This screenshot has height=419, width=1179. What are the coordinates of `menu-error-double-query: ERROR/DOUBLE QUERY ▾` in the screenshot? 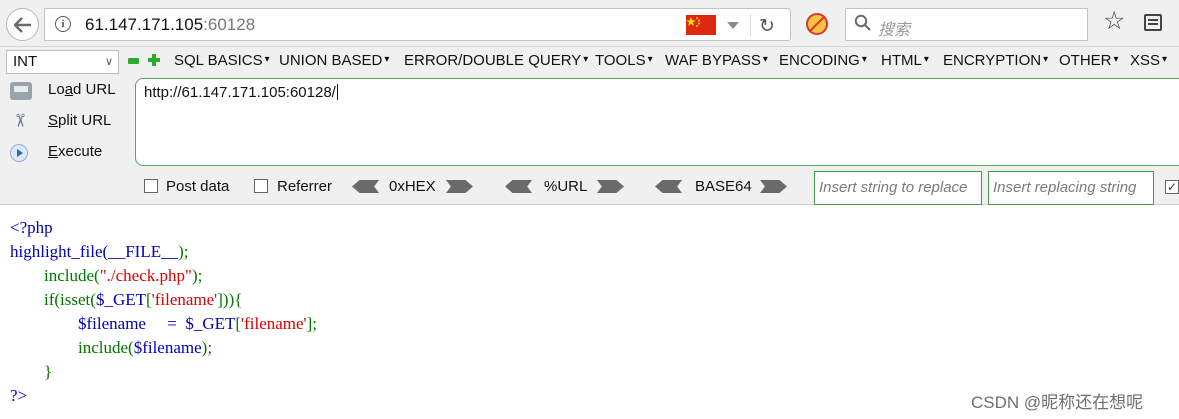 It's located at (496, 60).